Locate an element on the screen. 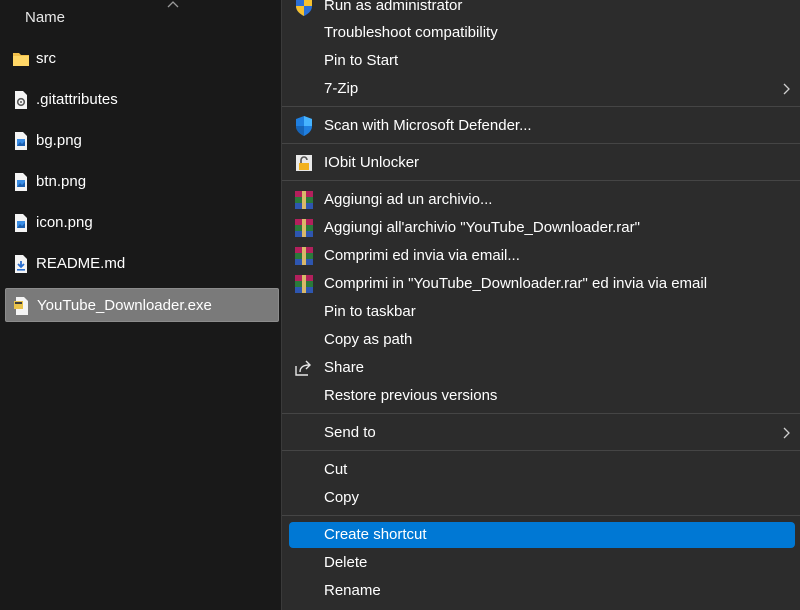  file-name: bg.png is located at coordinates (59, 140).